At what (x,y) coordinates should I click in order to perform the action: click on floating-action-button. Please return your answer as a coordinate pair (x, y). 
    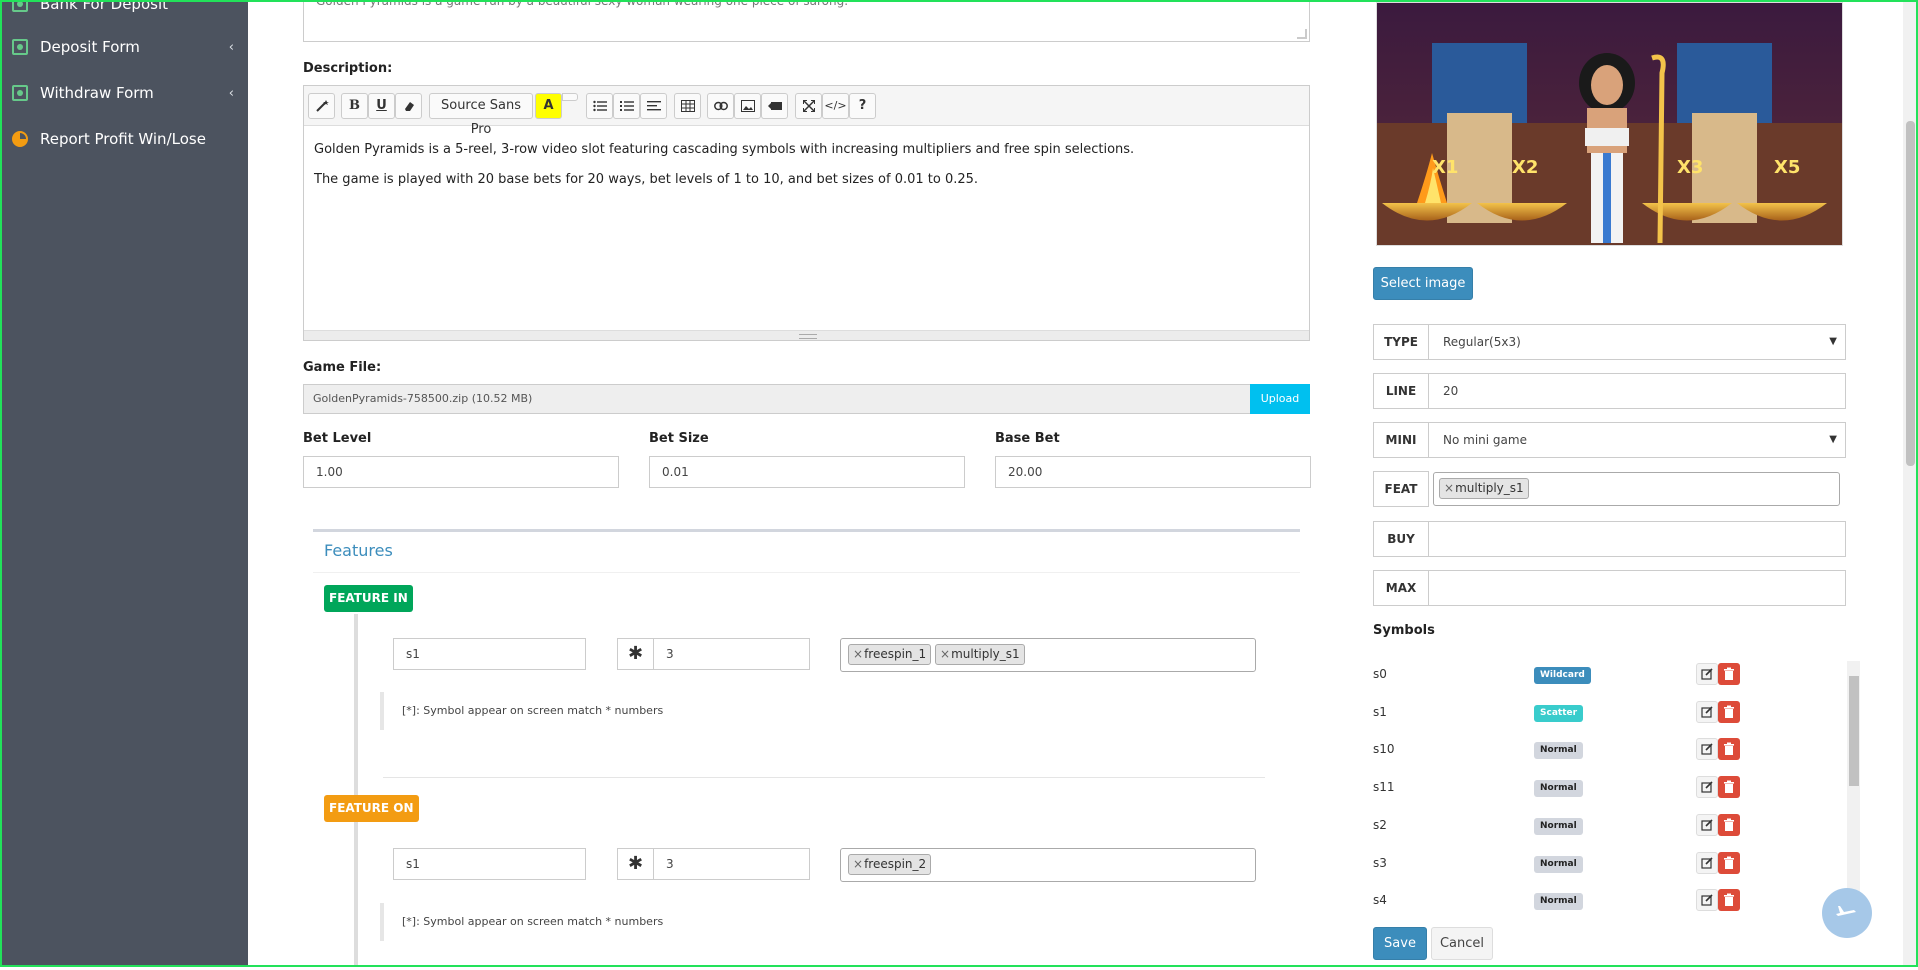
    Looking at the image, I should click on (1847, 913).